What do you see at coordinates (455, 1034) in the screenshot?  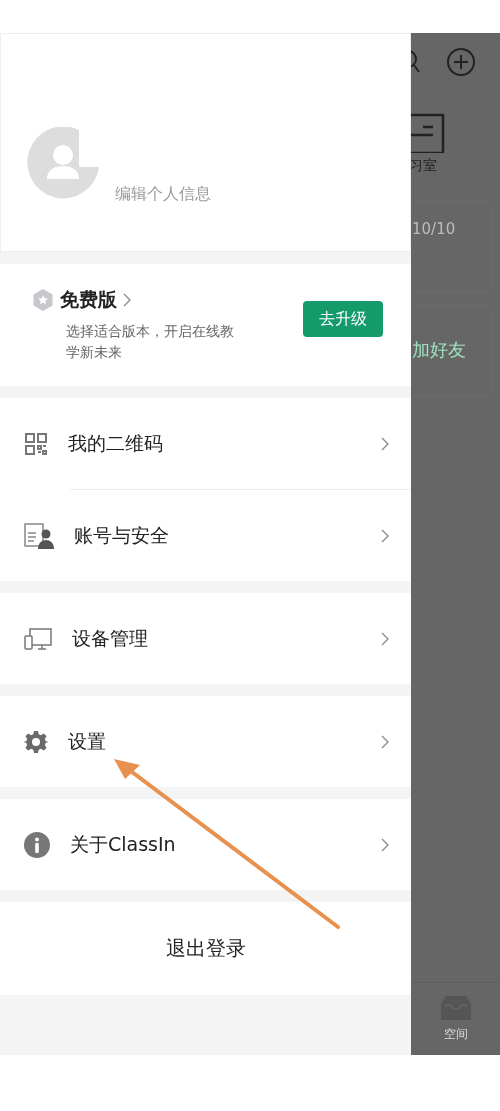 I see `tab-label: 空间` at bounding box center [455, 1034].